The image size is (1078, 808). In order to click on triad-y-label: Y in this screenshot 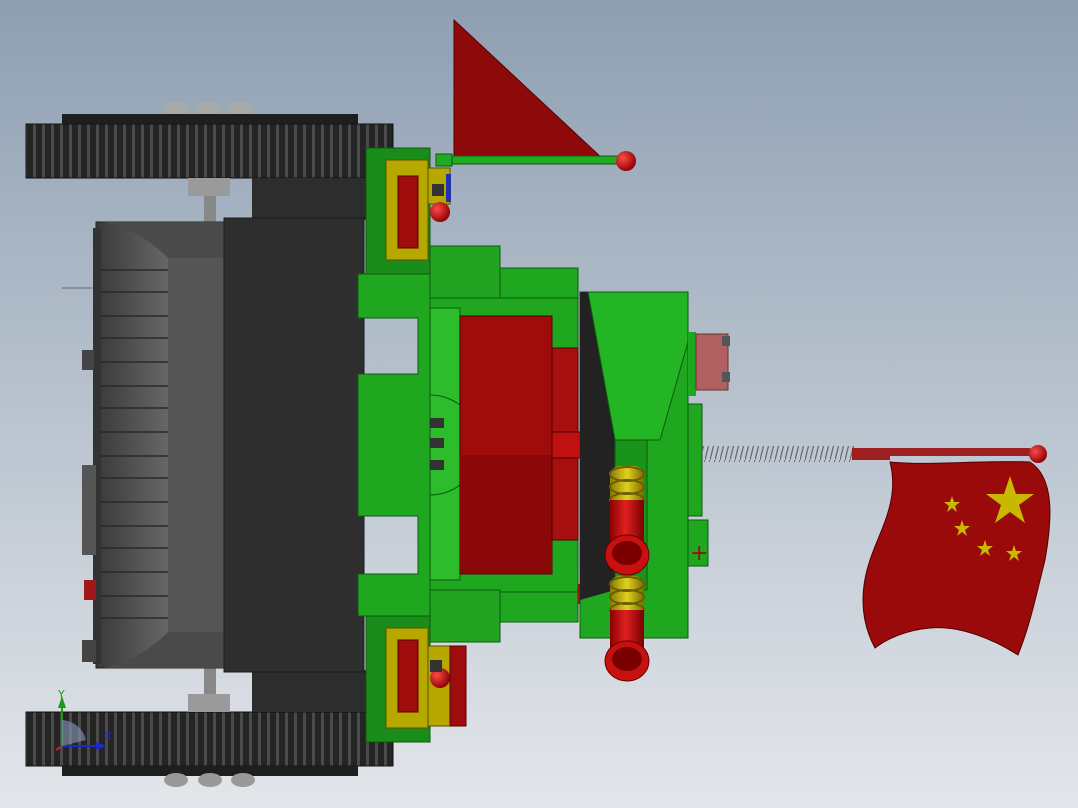, I will do `click(61, 694)`.